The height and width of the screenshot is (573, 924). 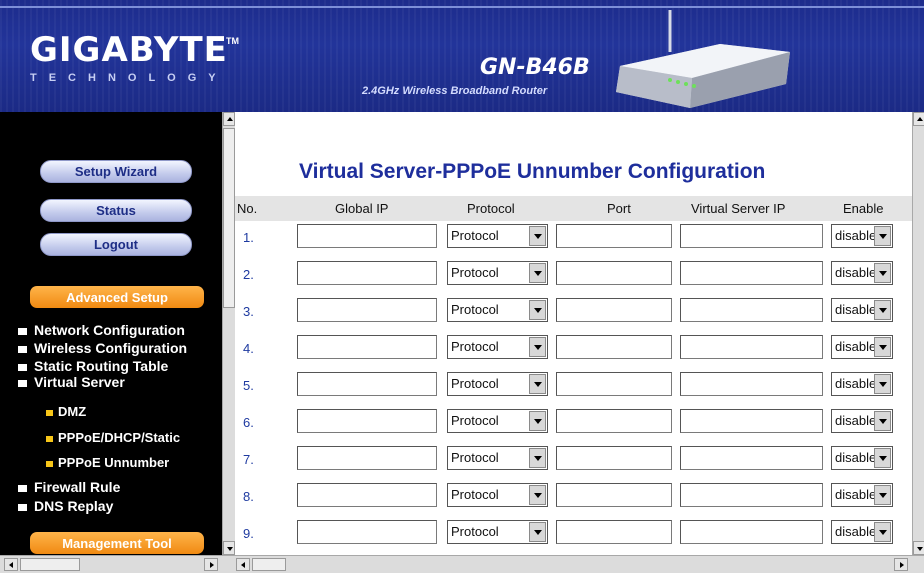 I want to click on sidebar-item-label: PPPoE/DHCP/Static, so click(x=119, y=437).